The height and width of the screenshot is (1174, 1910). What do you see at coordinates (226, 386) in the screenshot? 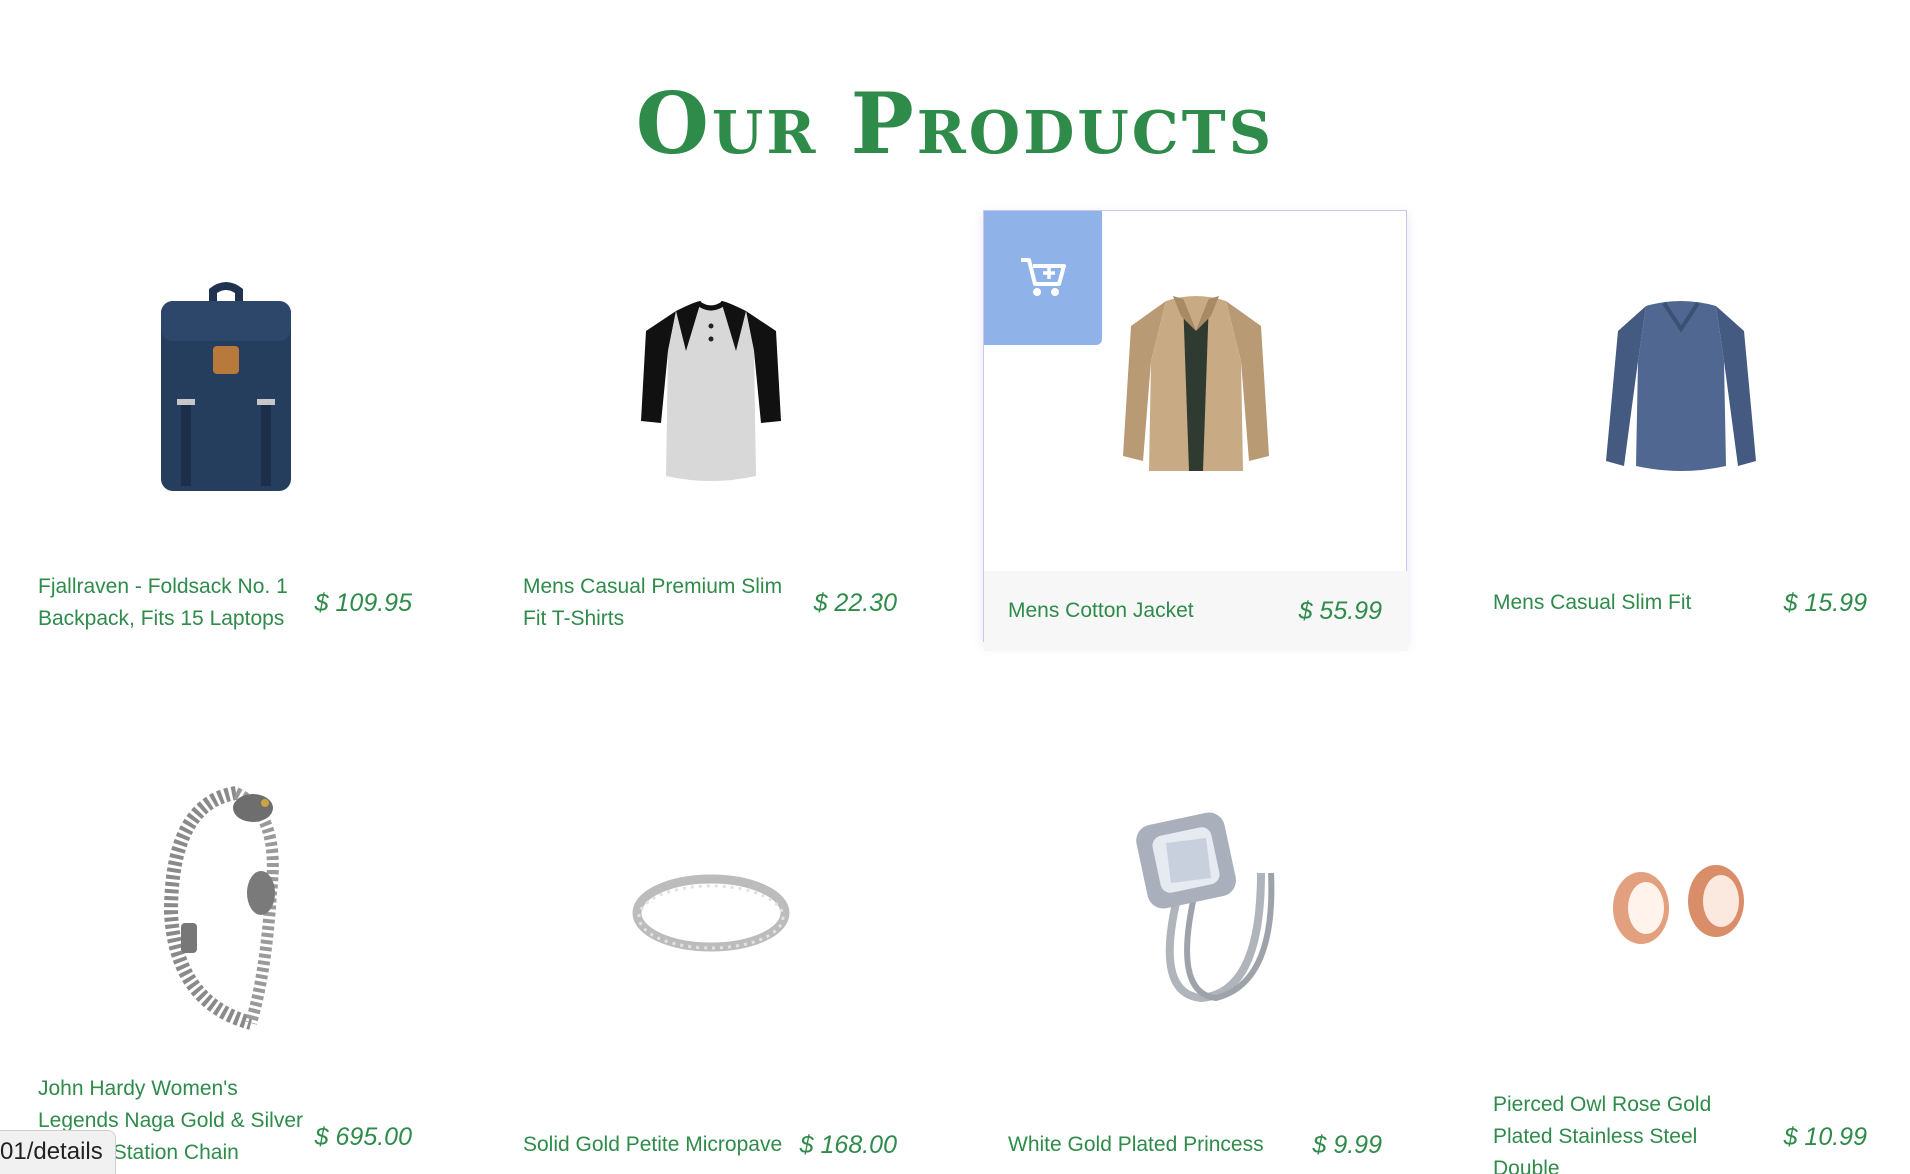
I see `backpack-icon` at bounding box center [226, 386].